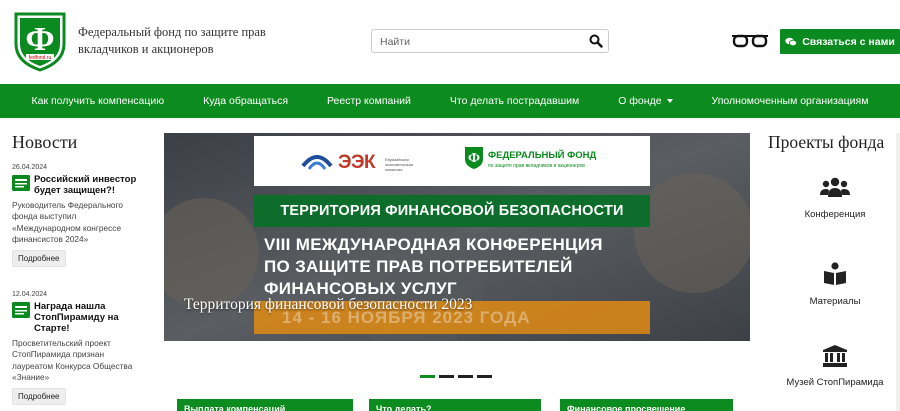  What do you see at coordinates (835, 214) in the screenshot?
I see `project-label: Конференция` at bounding box center [835, 214].